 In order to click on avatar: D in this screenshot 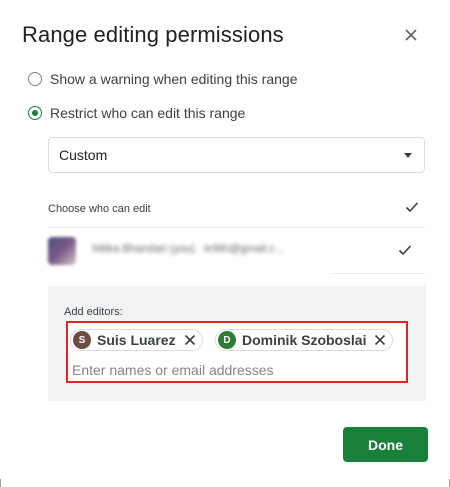, I will do `click(227, 340)`.